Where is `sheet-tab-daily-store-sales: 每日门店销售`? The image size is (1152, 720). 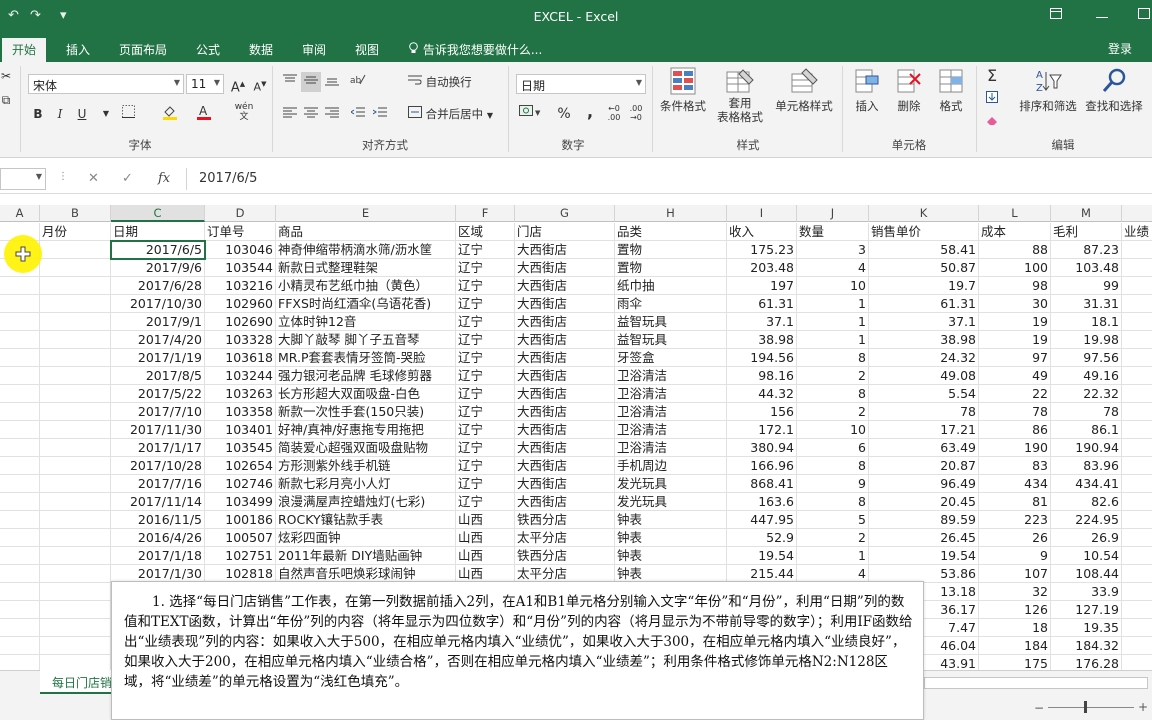 sheet-tab-daily-store-sales: 每日门店销售 is located at coordinates (76, 682).